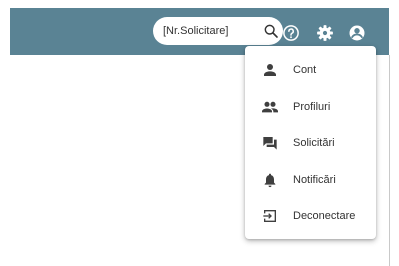 Image resolution: width=399 pixels, height=266 pixels. Describe the element at coordinates (357, 33) in the screenshot. I see `account-icon` at that location.